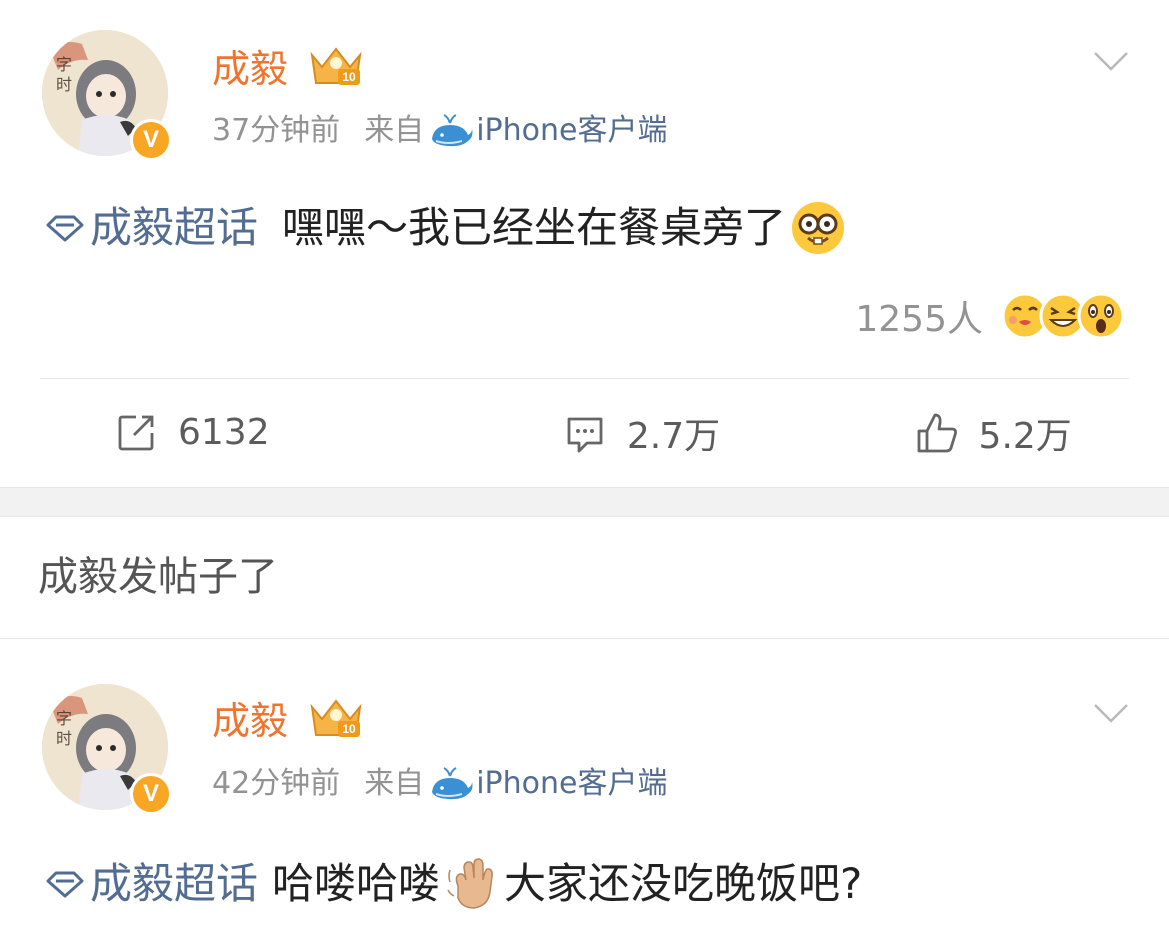 The width and height of the screenshot is (1169, 934). Describe the element at coordinates (1101, 316) in the screenshot. I see `astonished-face-icon` at that location.